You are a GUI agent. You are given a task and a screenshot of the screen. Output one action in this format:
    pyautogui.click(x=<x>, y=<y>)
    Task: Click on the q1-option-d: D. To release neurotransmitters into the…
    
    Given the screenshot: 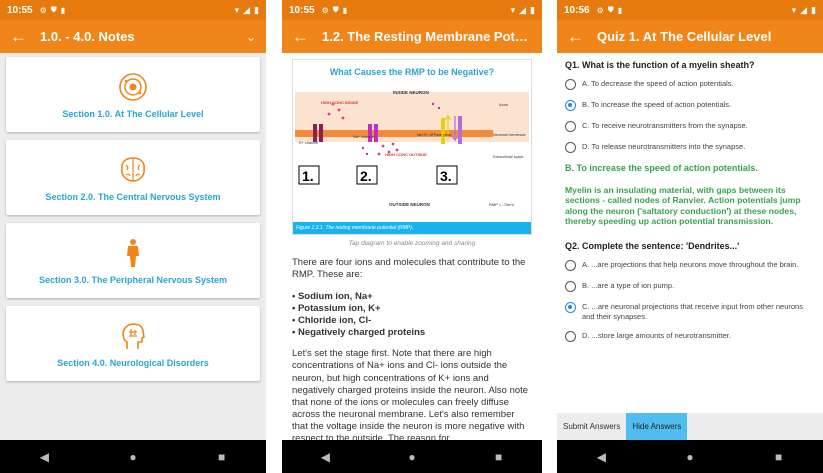 What is the action you would take?
    pyautogui.click(x=690, y=147)
    